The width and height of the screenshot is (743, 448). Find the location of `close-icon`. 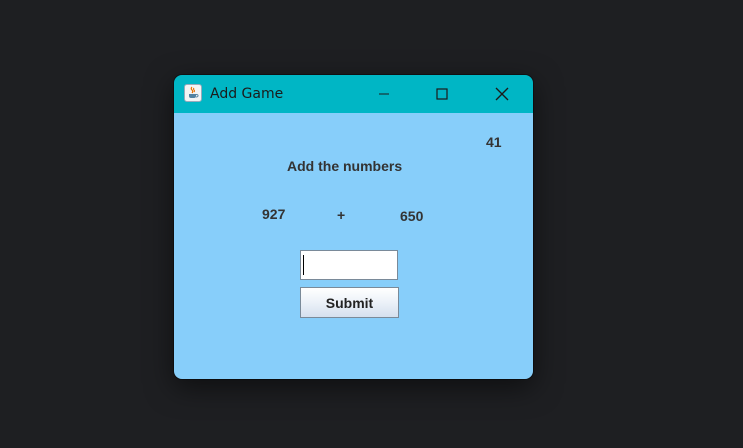

close-icon is located at coordinates (502, 94).